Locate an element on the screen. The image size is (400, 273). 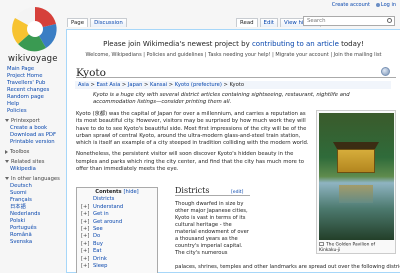
globe-icon is located at coordinates (385, 71).